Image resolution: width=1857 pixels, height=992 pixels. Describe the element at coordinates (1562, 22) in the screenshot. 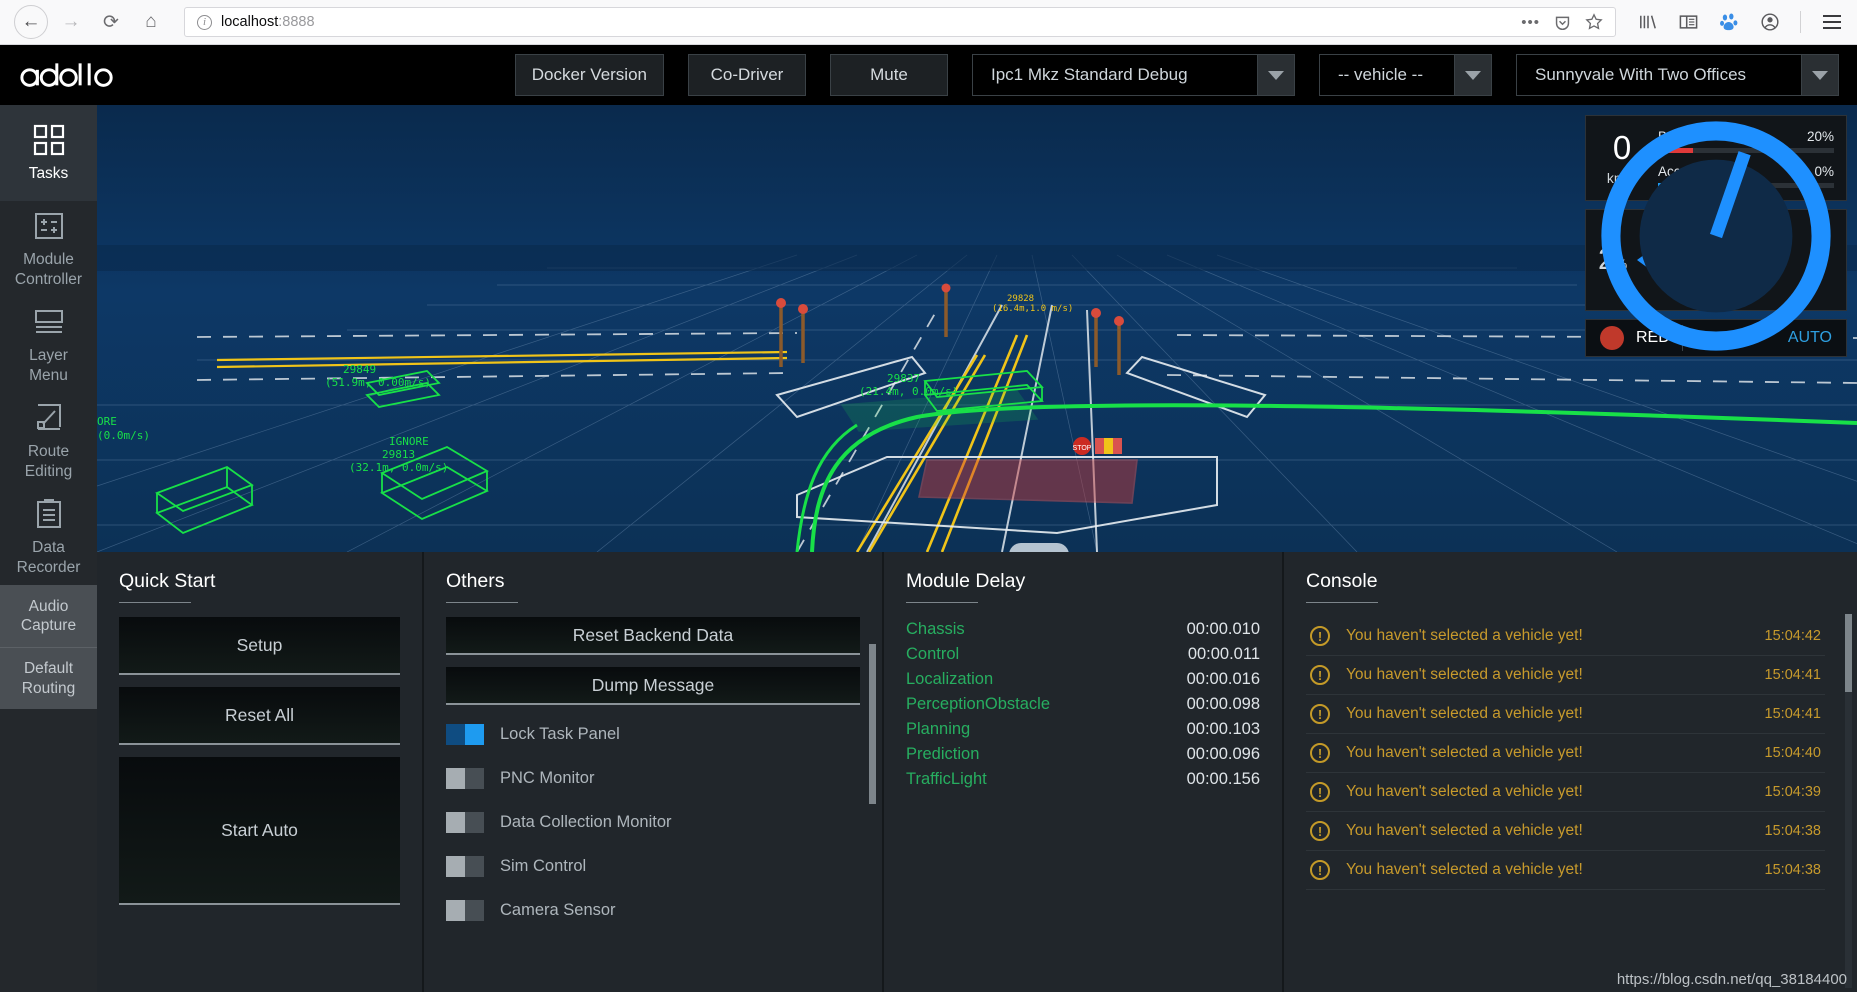

I see `pocket-icon` at that location.